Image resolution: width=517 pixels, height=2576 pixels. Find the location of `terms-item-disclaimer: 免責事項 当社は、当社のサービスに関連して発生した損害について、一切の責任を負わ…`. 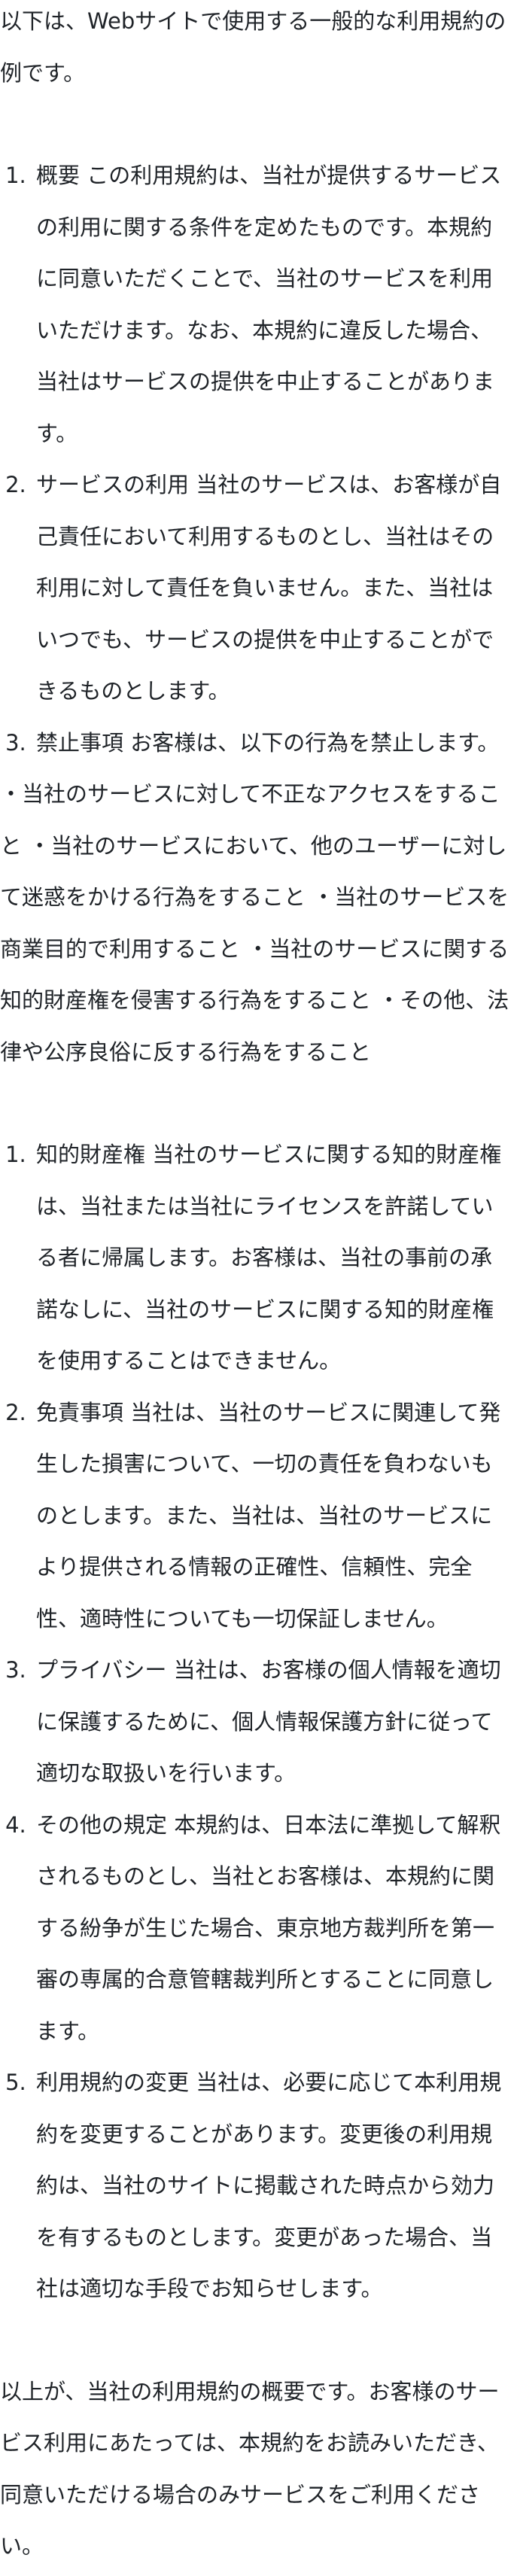

terms-item-disclaimer: 免責事項 当社は、当社のサービスに関連して発生した損害について、一切の責任を負わ… is located at coordinates (271, 1516).